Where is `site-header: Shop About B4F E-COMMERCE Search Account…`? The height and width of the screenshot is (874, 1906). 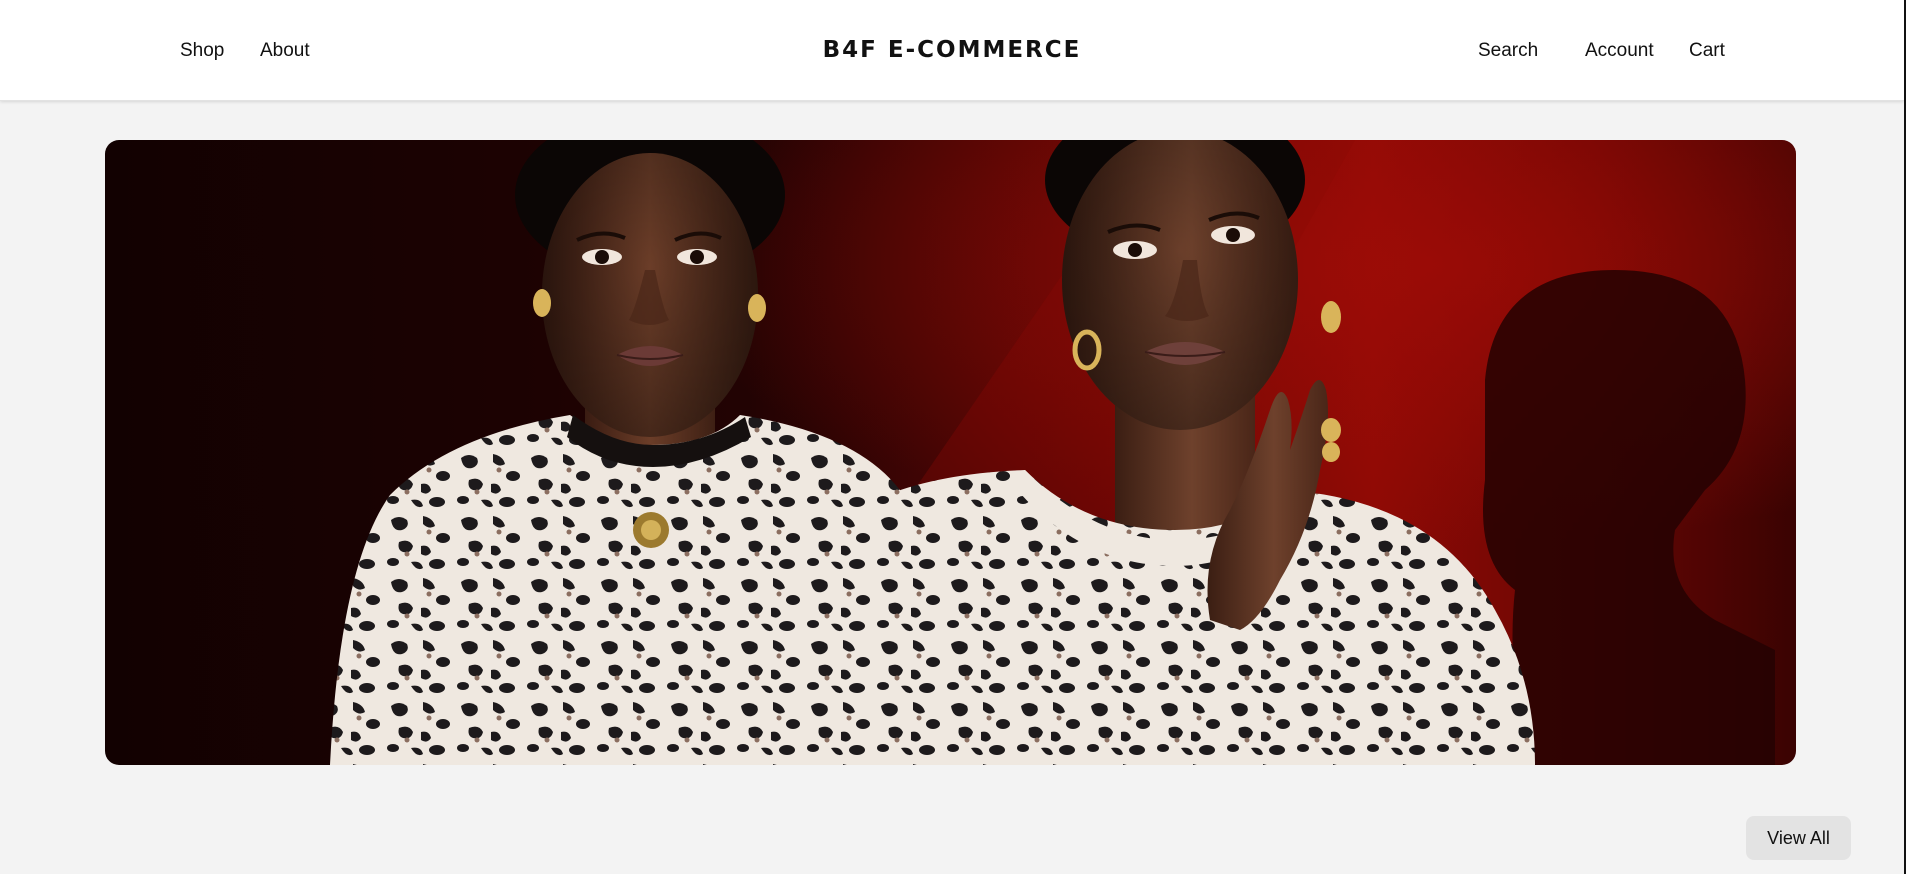 site-header: Shop About B4F E-COMMERCE Search Account… is located at coordinates (952, 50).